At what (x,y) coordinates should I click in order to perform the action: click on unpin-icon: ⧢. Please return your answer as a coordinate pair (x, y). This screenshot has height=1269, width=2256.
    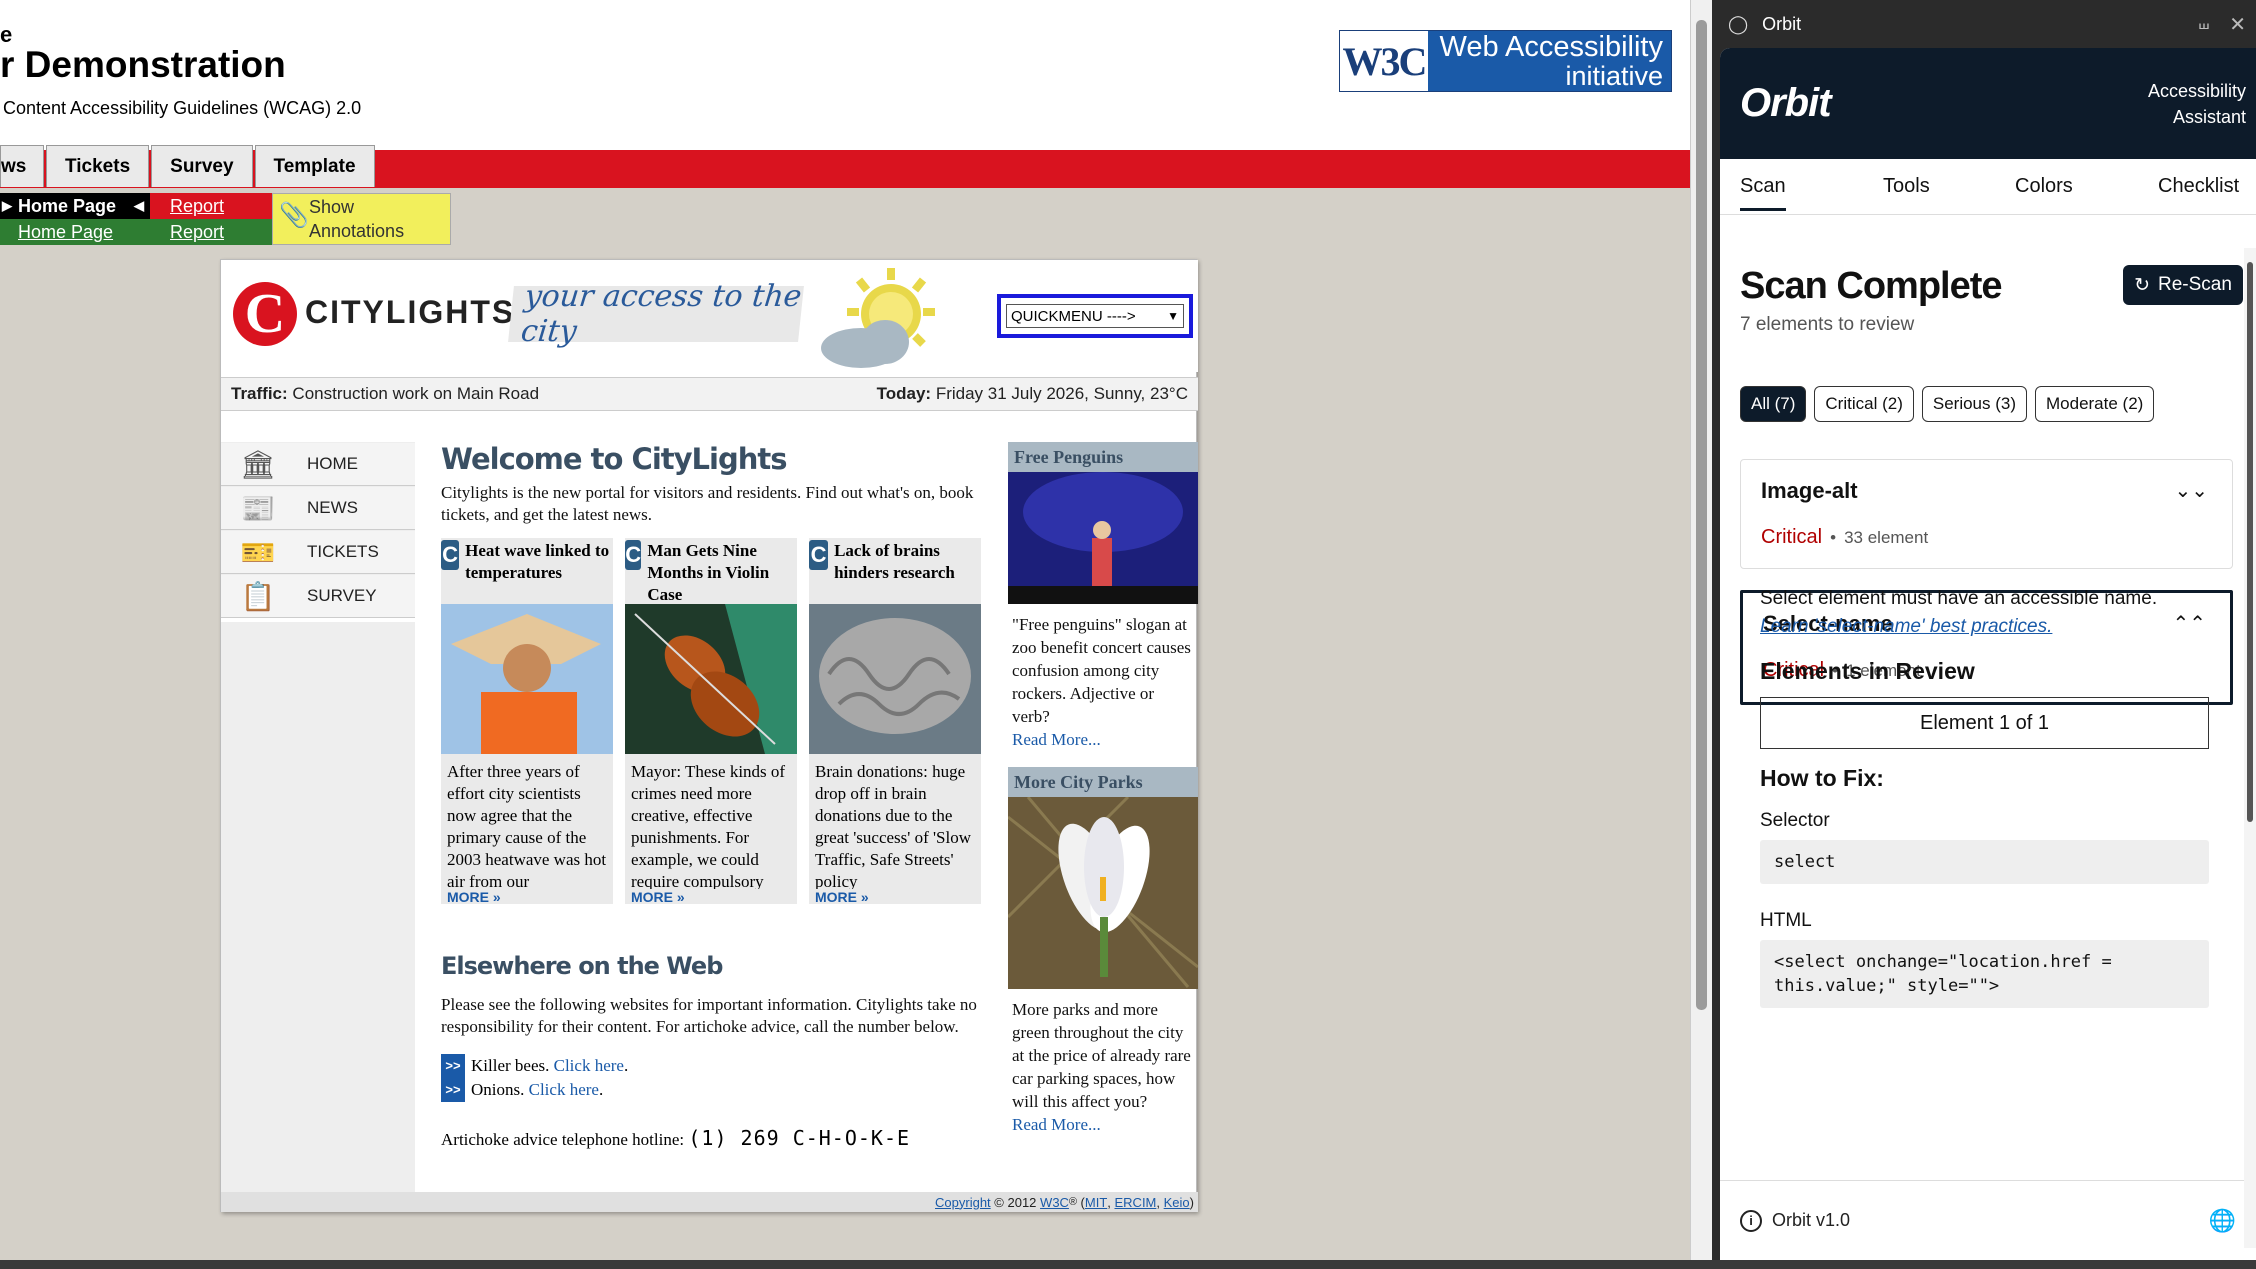
    Looking at the image, I should click on (2204, 24).